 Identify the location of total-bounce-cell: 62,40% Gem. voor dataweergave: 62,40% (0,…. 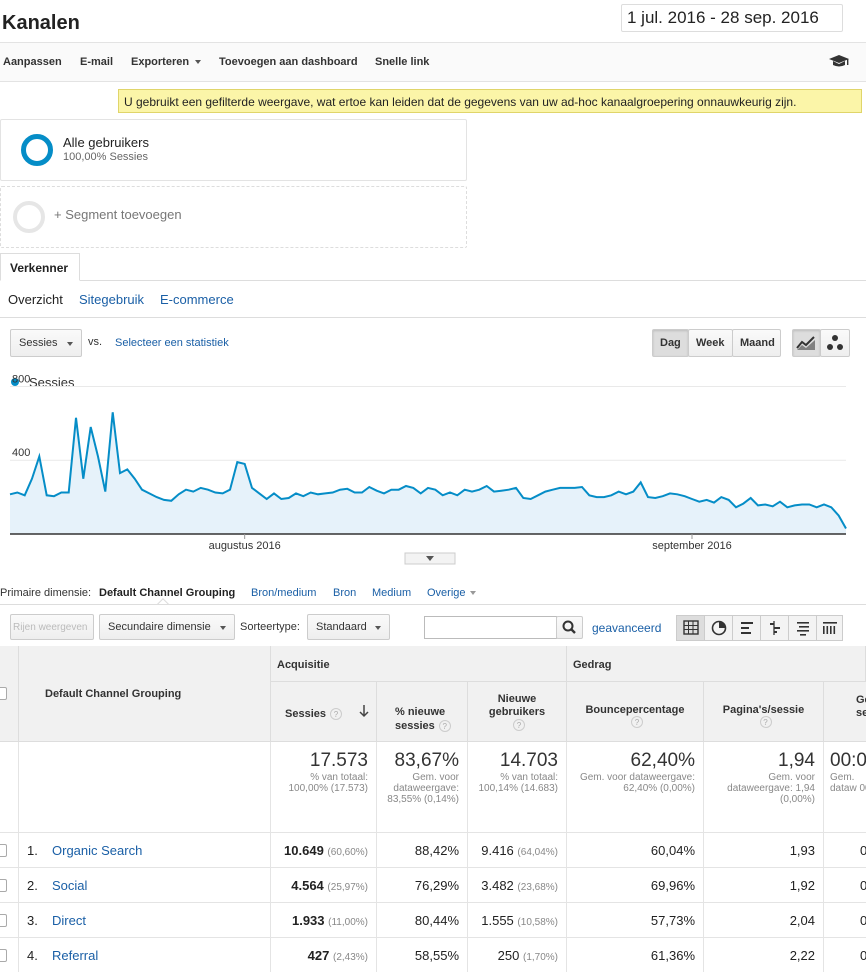
(635, 787).